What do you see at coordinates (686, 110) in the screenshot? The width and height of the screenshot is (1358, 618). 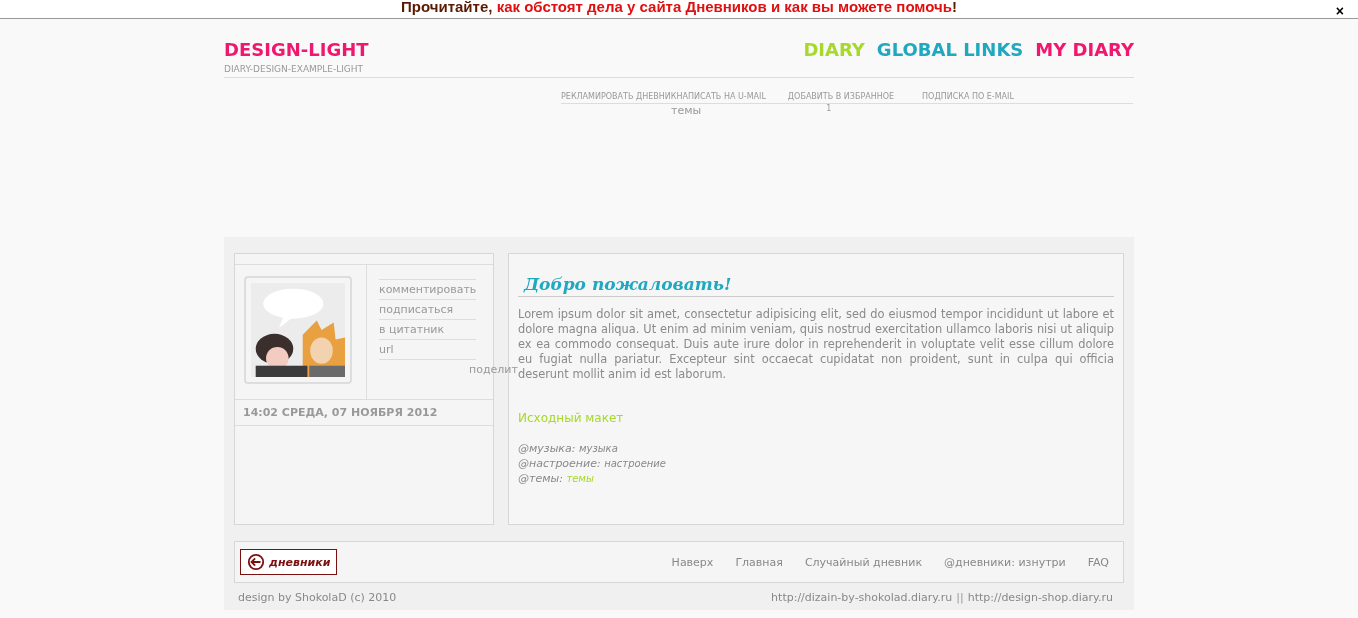 I see `tag-link: темы` at bounding box center [686, 110].